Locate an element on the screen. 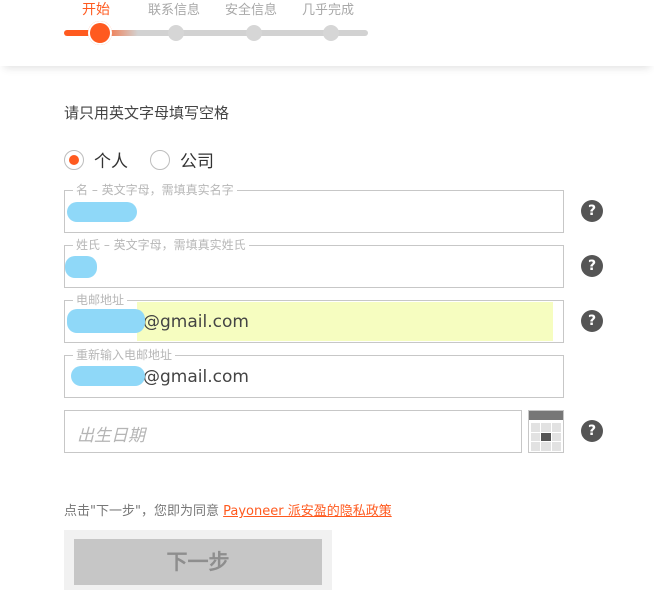 The width and height of the screenshot is (654, 590). step-label-security: 安全信息 is located at coordinates (251, 10).